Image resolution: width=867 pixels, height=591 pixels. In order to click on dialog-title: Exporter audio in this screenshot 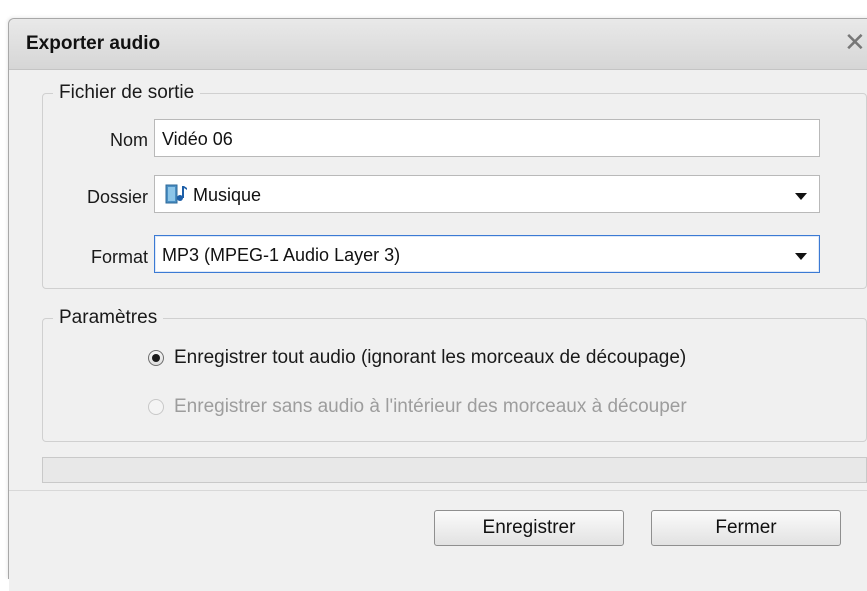, I will do `click(93, 43)`.